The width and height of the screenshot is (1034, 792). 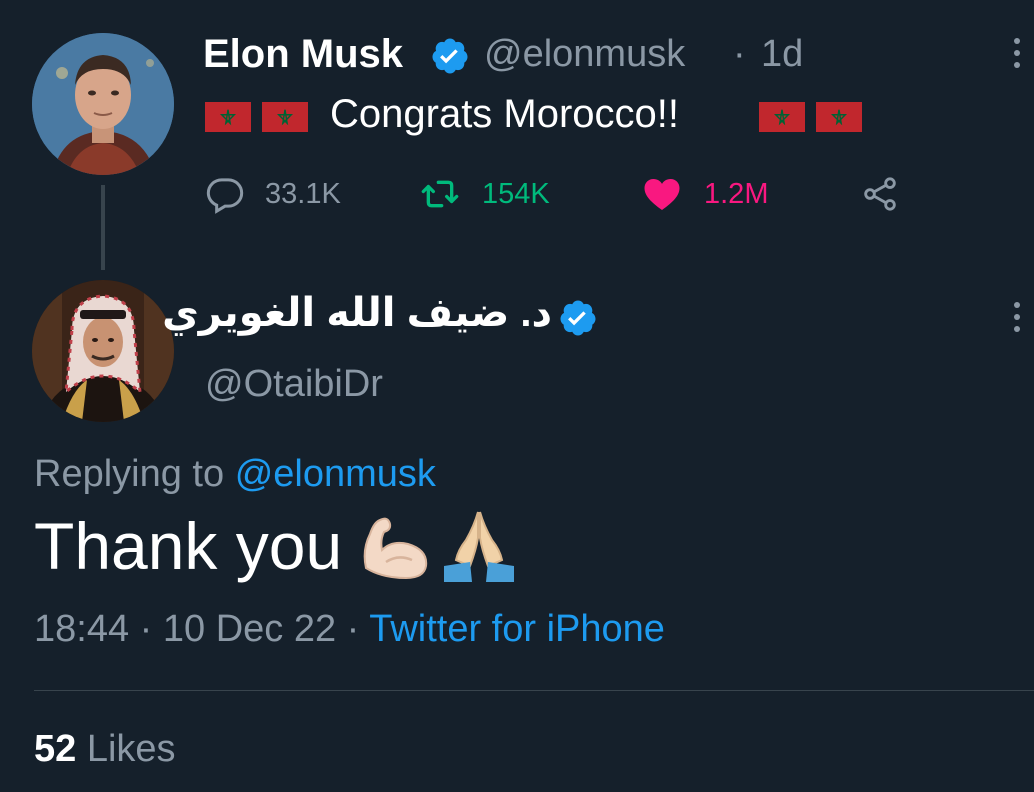 I want to click on tweet-time-ago: 1d, so click(x=782, y=54).